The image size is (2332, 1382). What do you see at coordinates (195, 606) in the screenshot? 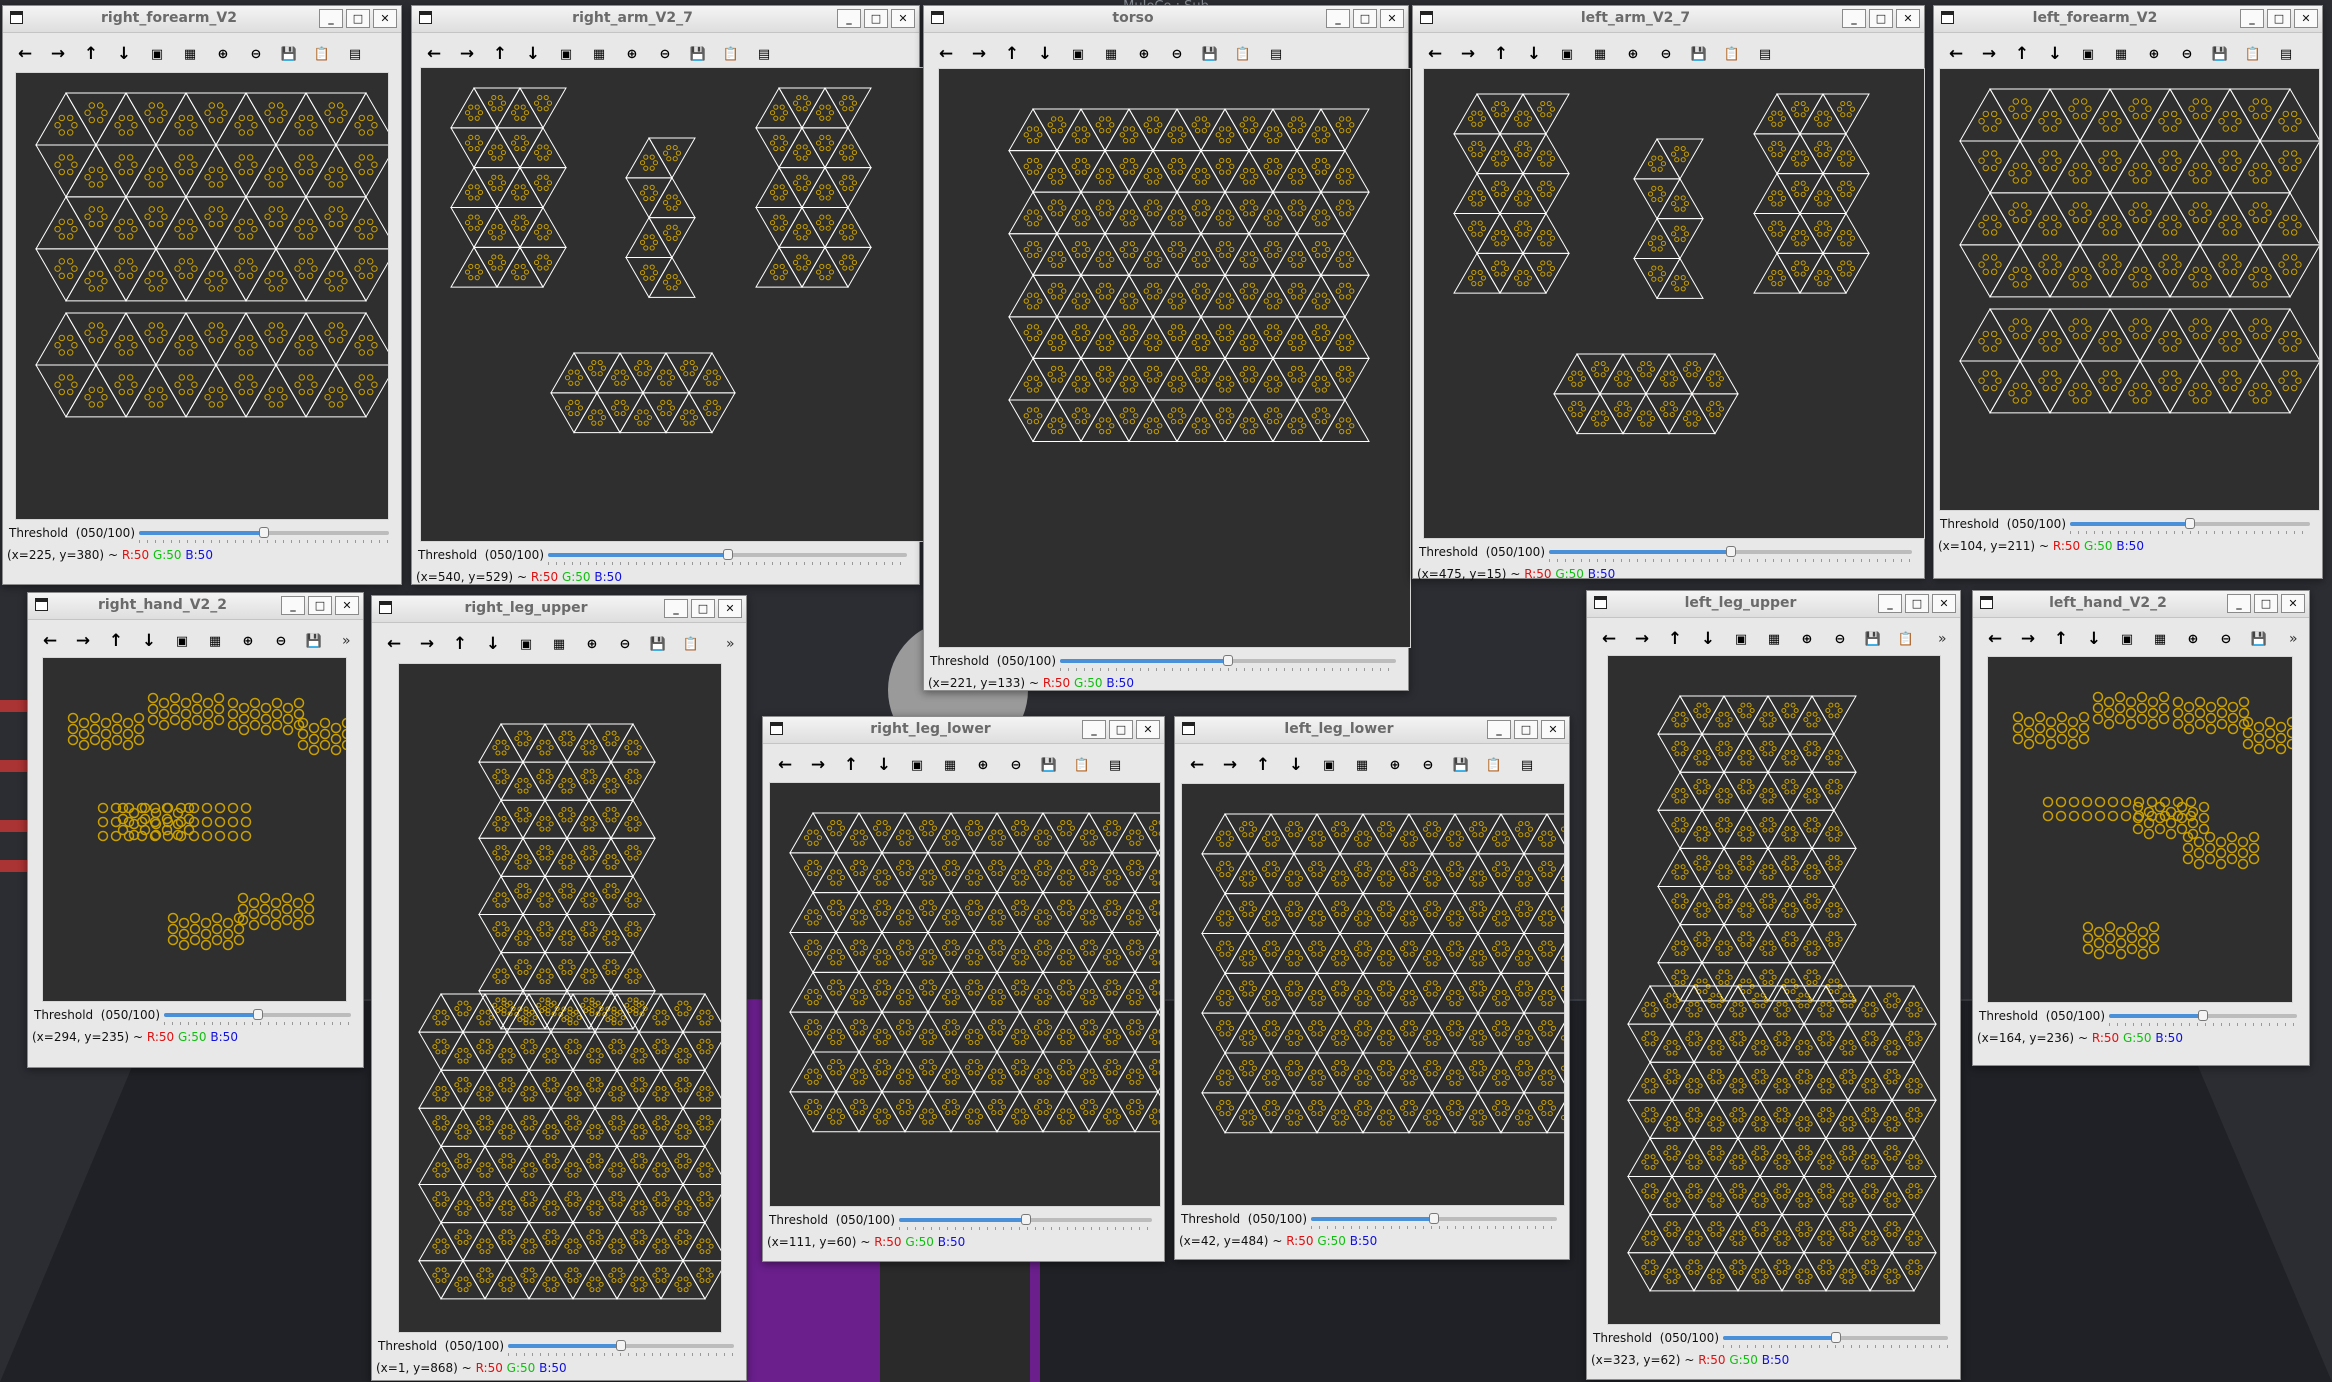
I see `title-bar: right_hand_V2_2 _ □ ✕` at bounding box center [195, 606].